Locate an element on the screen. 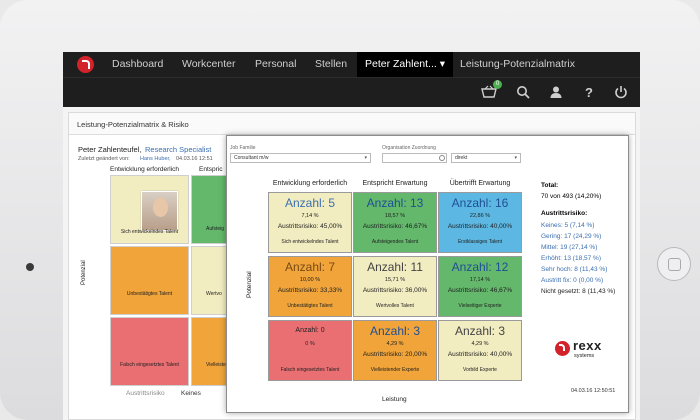 This screenshot has width=700, height=420. bg-cell-aufsteigendes-talent: Aufsteig is located at coordinates (211, 209).